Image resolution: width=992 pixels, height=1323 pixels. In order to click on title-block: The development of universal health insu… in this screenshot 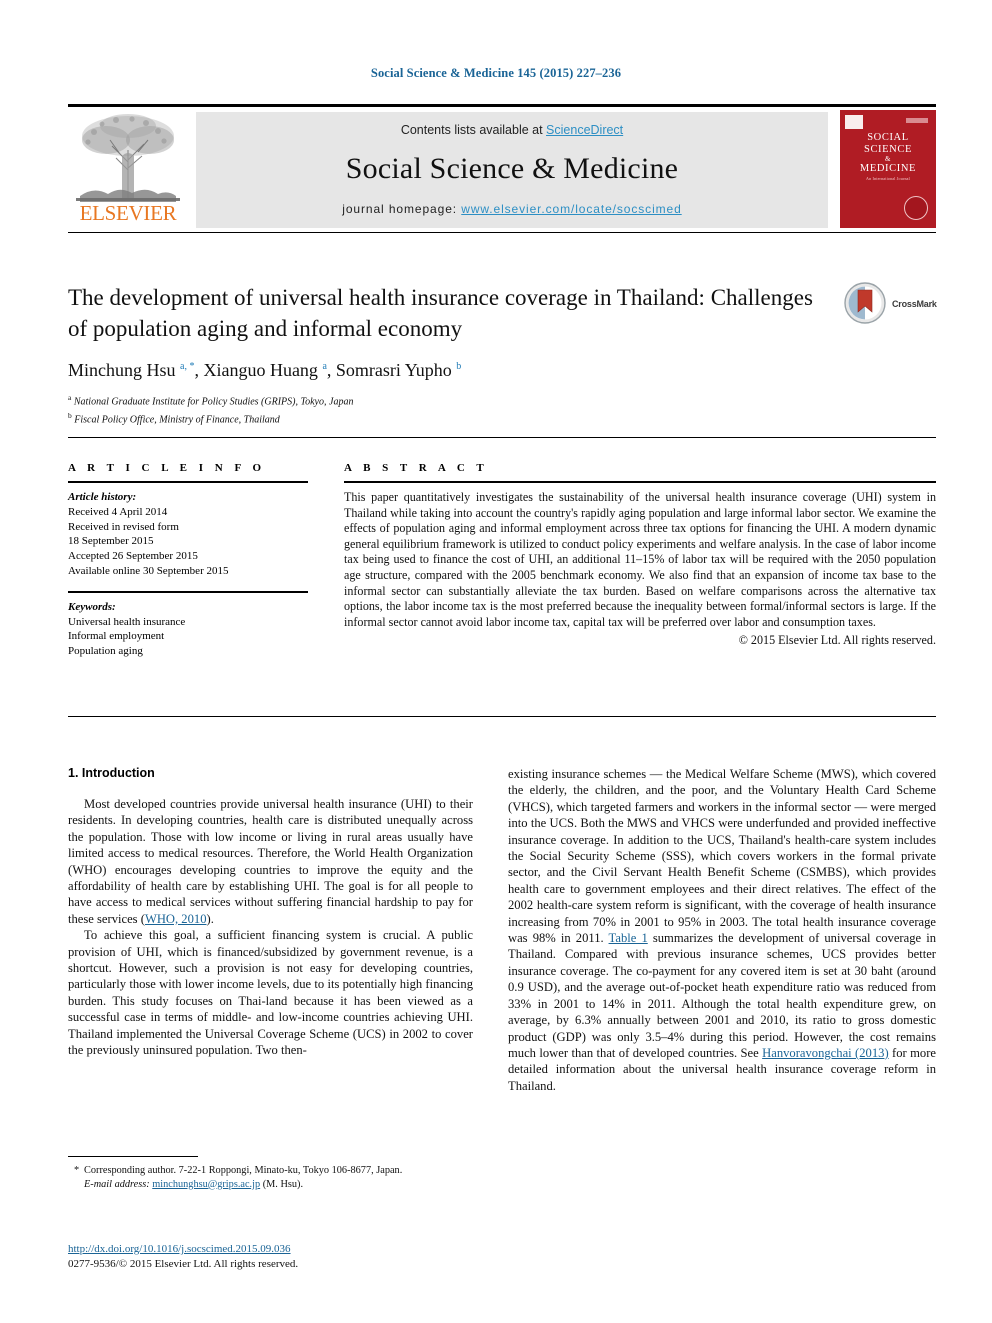, I will do `click(502, 354)`.